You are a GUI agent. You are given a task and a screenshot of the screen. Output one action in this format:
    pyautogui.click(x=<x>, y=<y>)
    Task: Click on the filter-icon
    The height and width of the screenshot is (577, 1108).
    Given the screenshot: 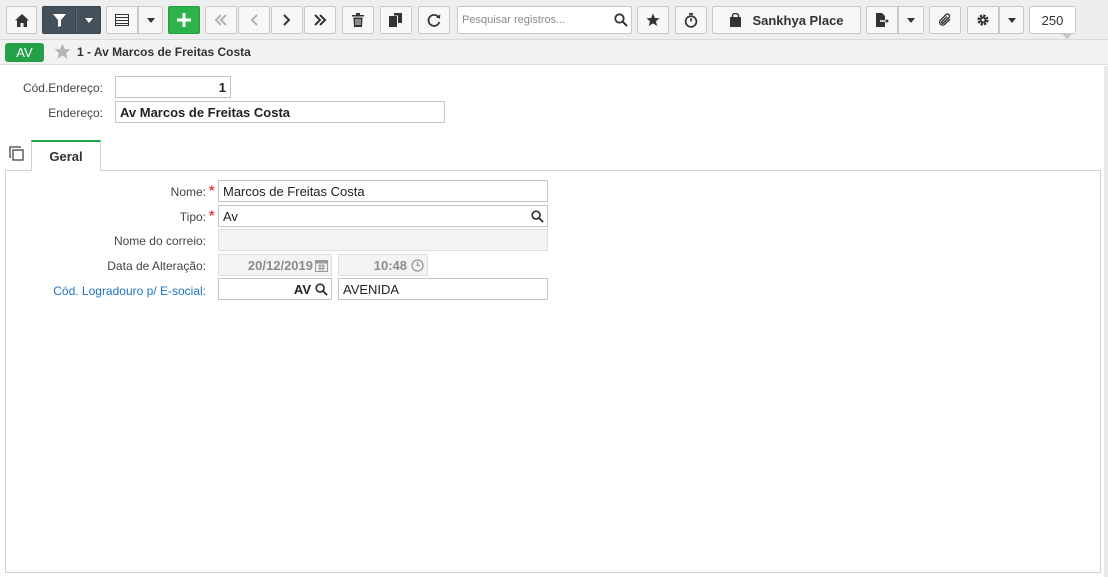 What is the action you would take?
    pyautogui.click(x=59, y=20)
    